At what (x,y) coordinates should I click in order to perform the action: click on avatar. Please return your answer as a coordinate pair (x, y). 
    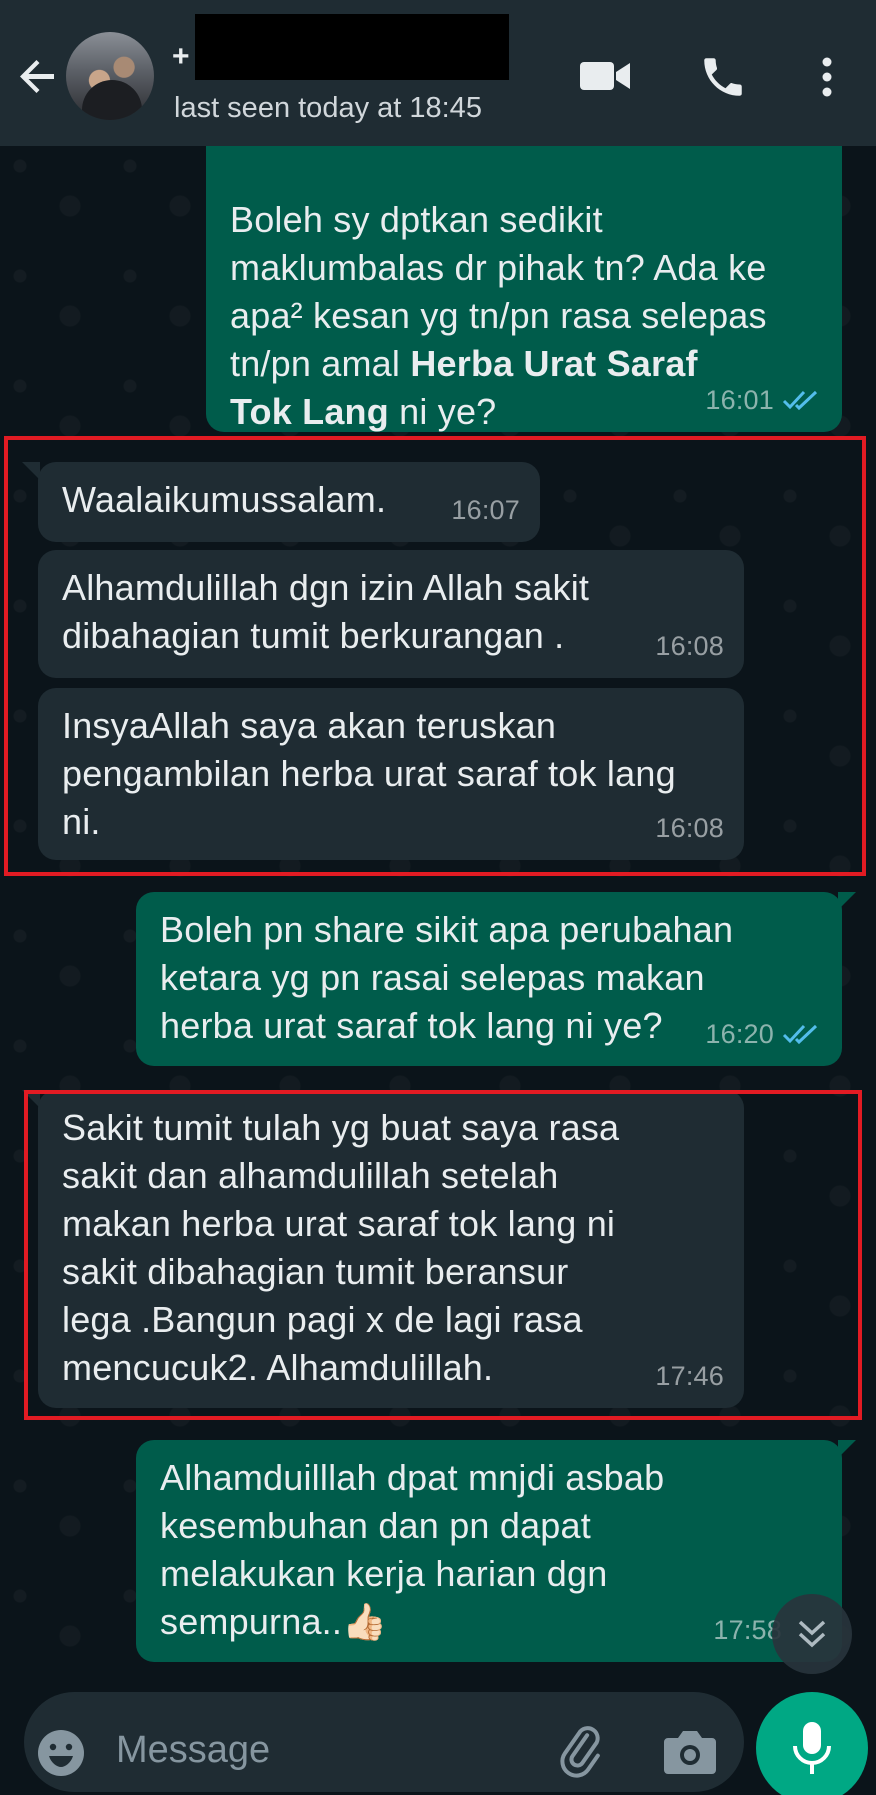
    Looking at the image, I should click on (110, 76).